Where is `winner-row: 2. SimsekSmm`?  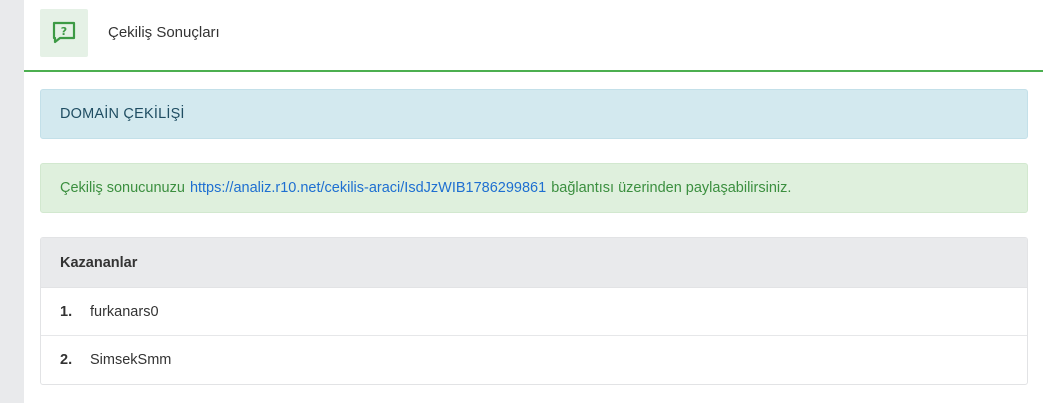 winner-row: 2. SimsekSmm is located at coordinates (534, 360).